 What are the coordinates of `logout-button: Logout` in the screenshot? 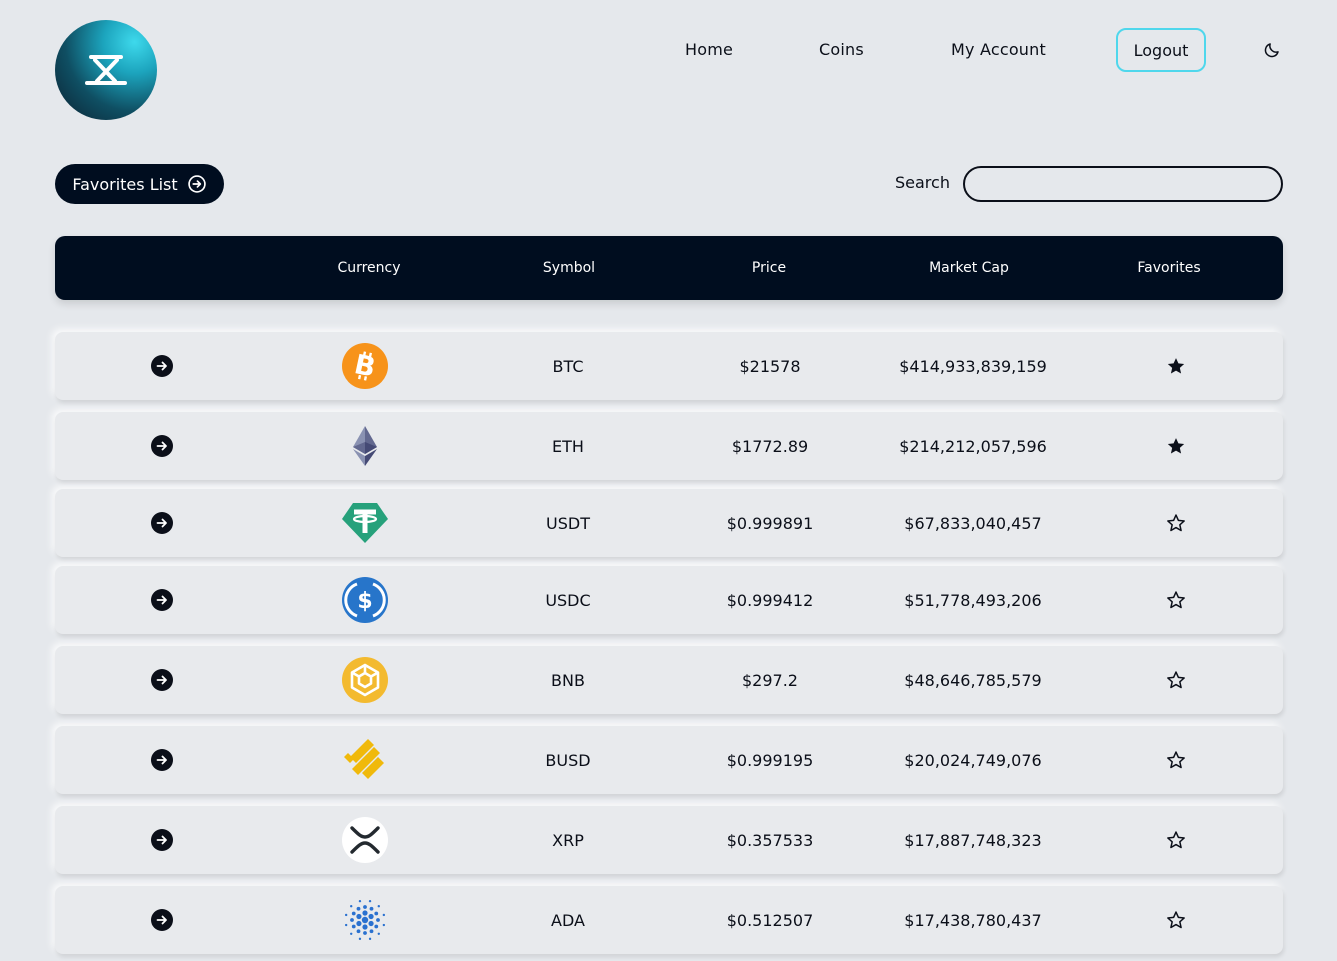 It's located at (1161, 50).